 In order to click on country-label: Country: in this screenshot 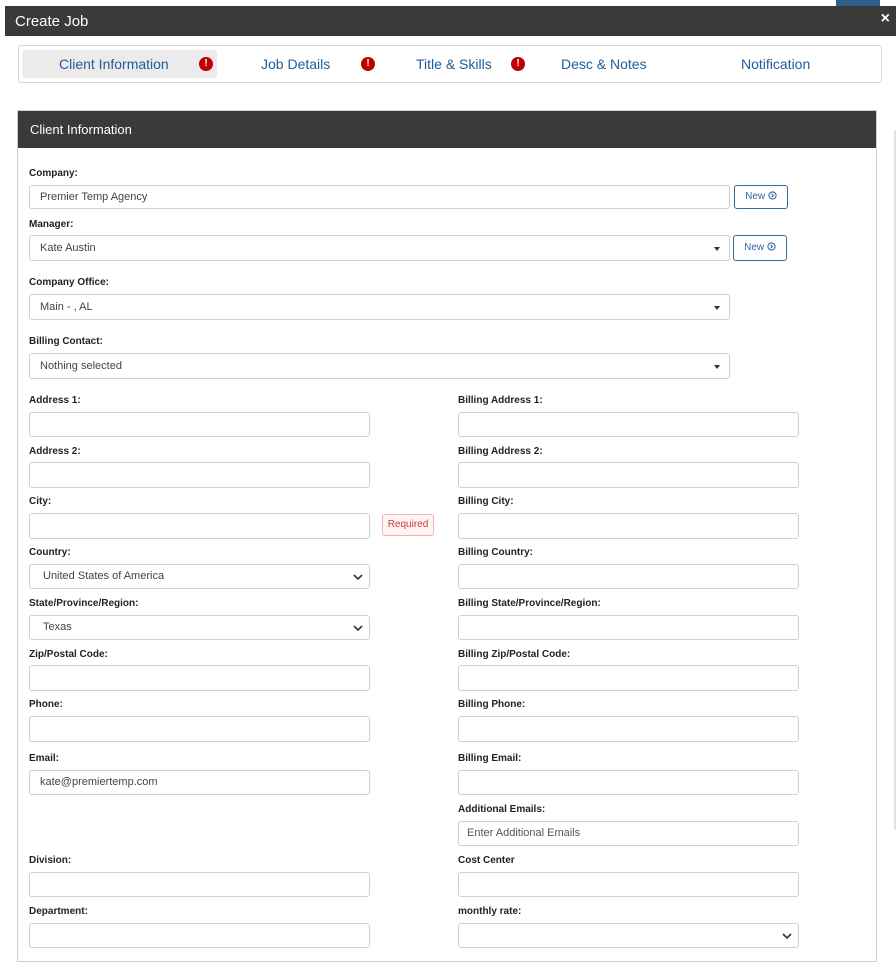, I will do `click(50, 552)`.